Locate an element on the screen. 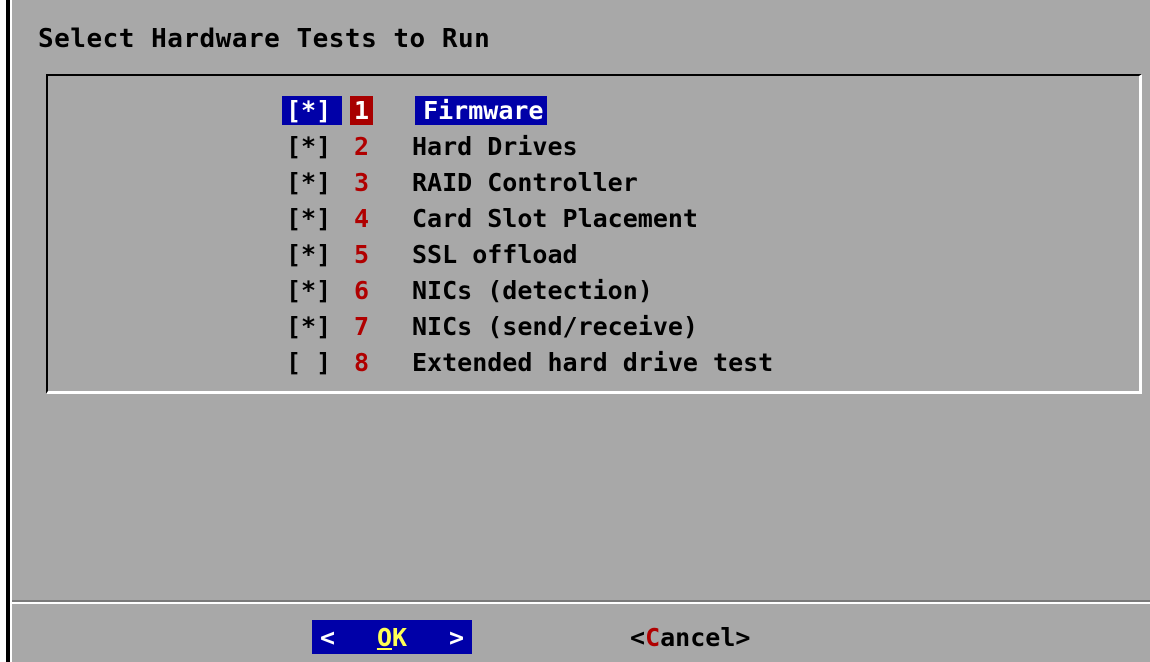 Image resolution: width=1150 pixels, height=662 pixels. item-label: RAID Controller is located at coordinates (525, 182).